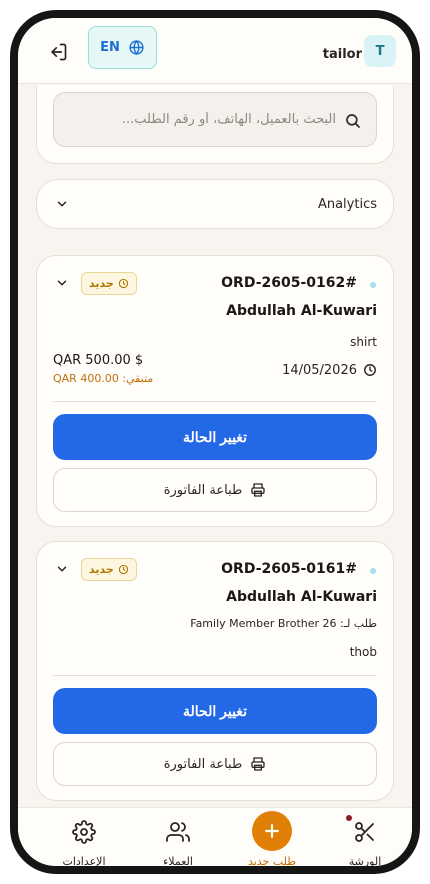  I want to click on avatar: T, so click(380, 51).